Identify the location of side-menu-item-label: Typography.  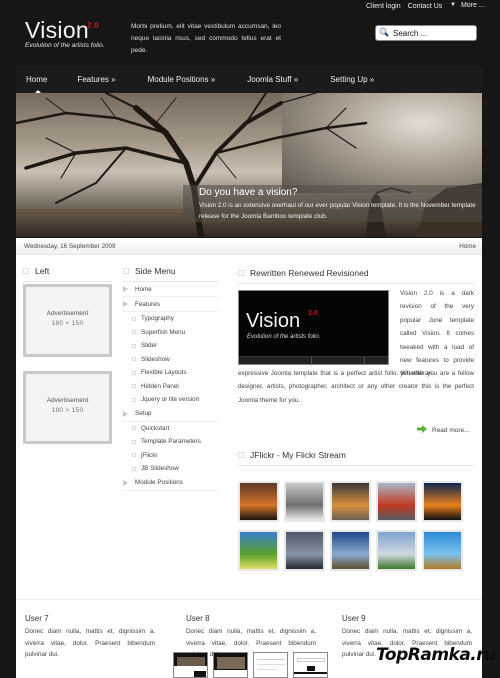
(157, 319).